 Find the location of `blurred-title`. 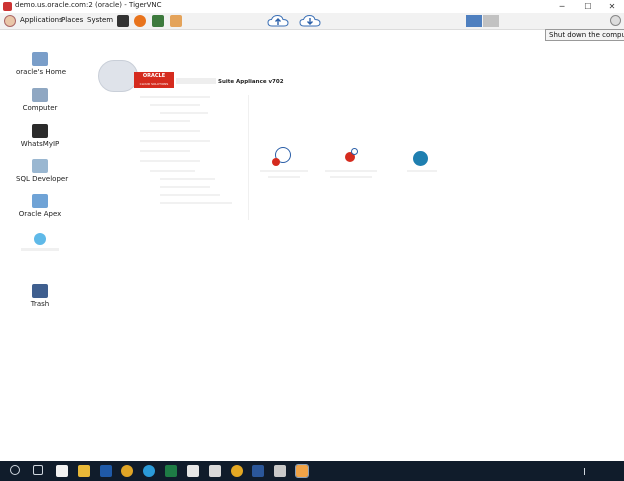

blurred-title is located at coordinates (196, 81).